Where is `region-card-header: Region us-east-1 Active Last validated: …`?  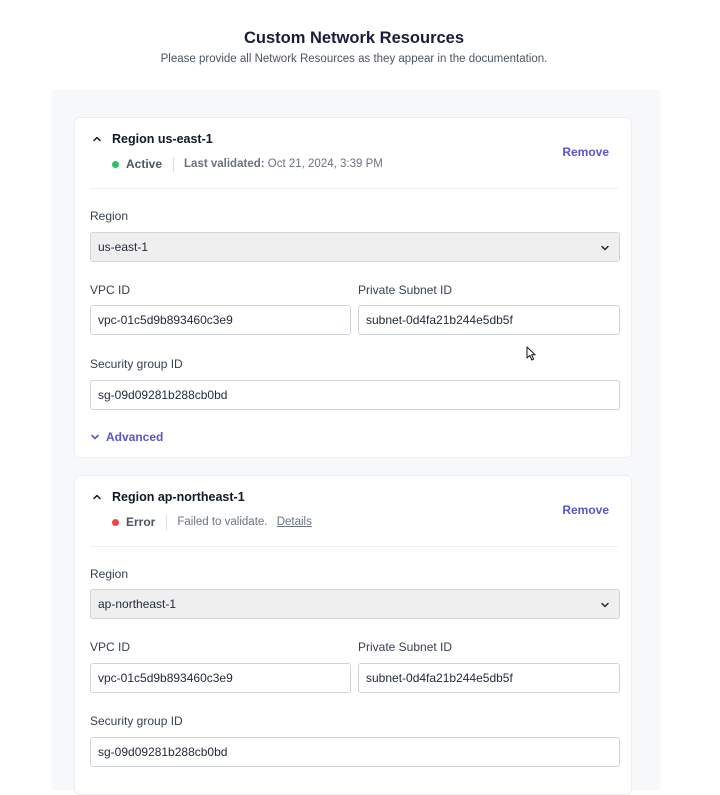
region-card-header: Region us-east-1 Active Last validated: … is located at coordinates (353, 153).